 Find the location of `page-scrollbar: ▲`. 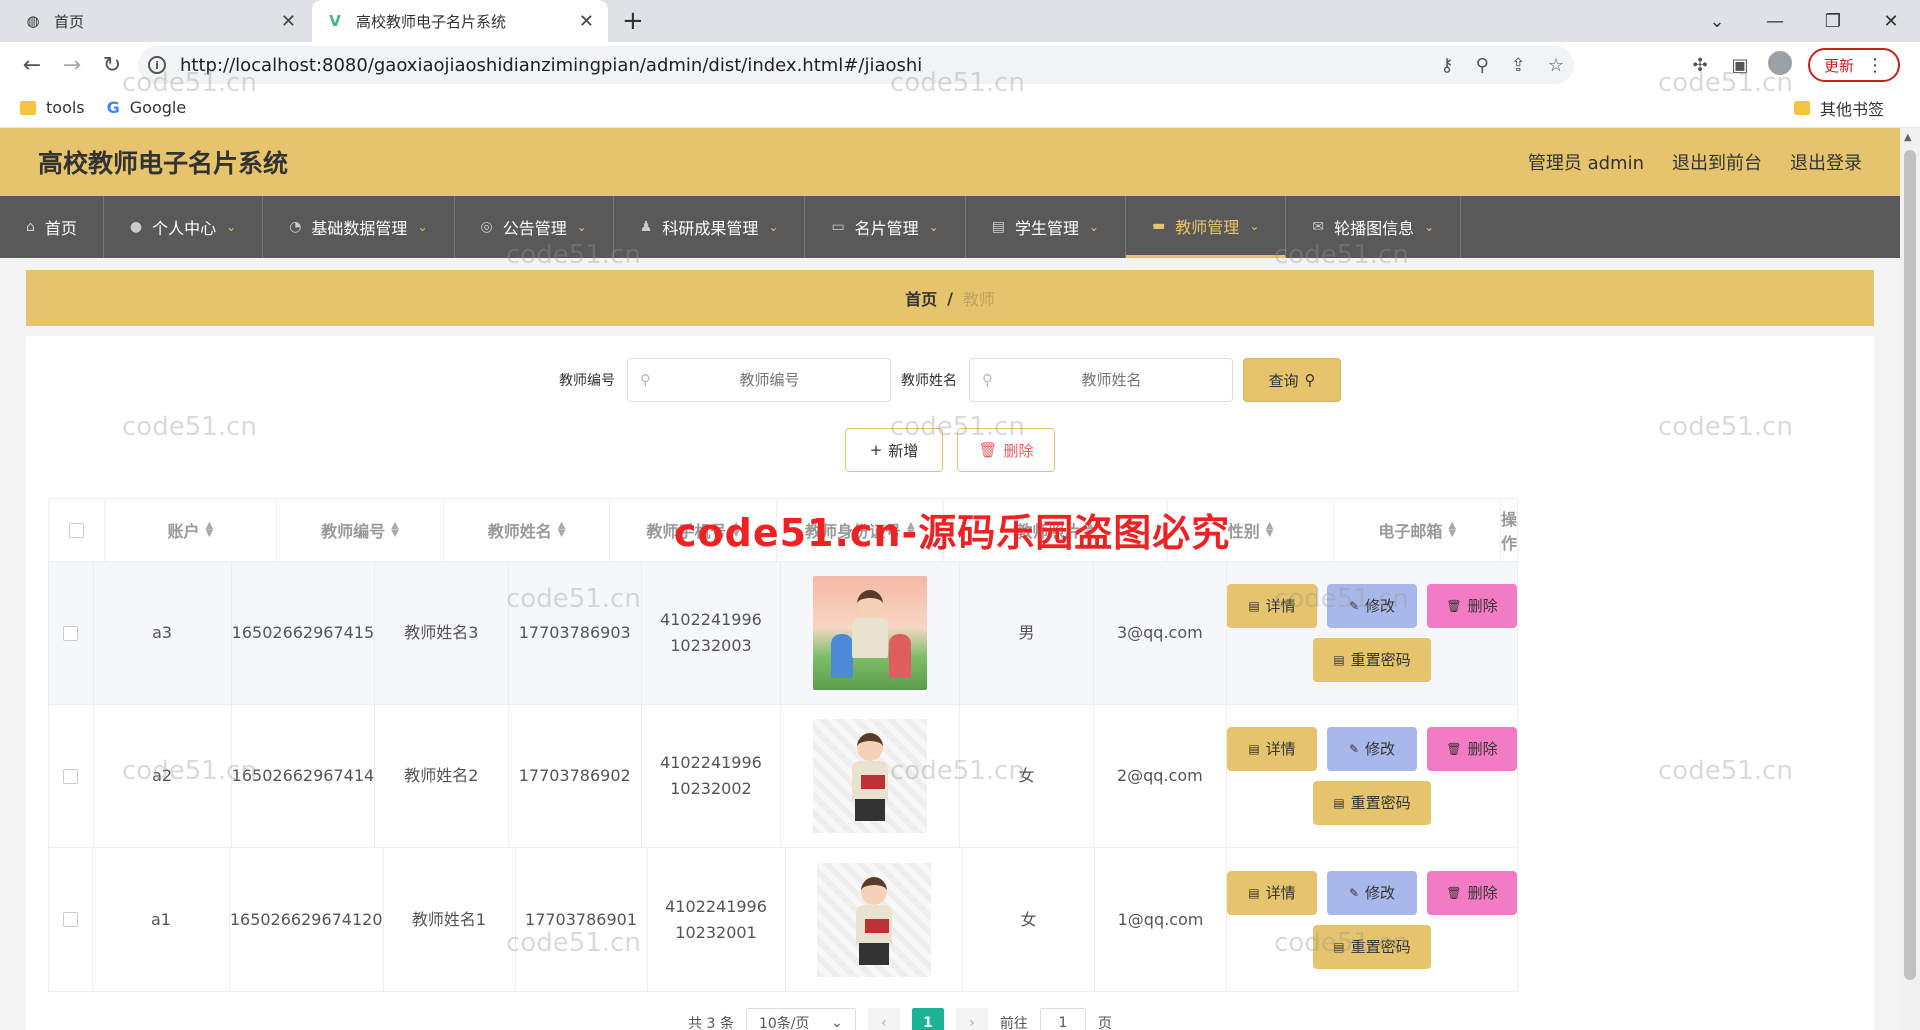

page-scrollbar: ▲ is located at coordinates (1910, 579).